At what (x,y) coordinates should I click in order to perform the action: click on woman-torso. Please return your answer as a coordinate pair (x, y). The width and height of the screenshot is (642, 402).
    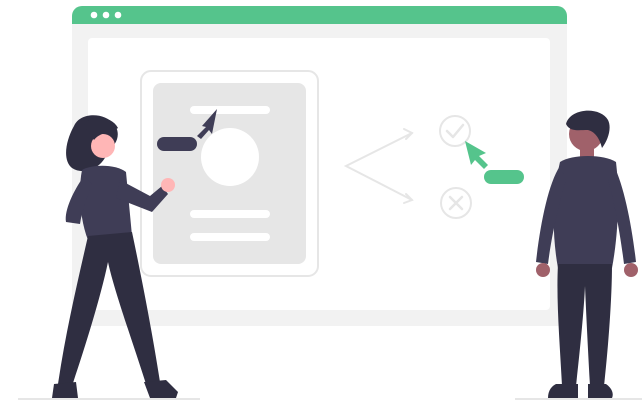
    Looking at the image, I should click on (106, 202).